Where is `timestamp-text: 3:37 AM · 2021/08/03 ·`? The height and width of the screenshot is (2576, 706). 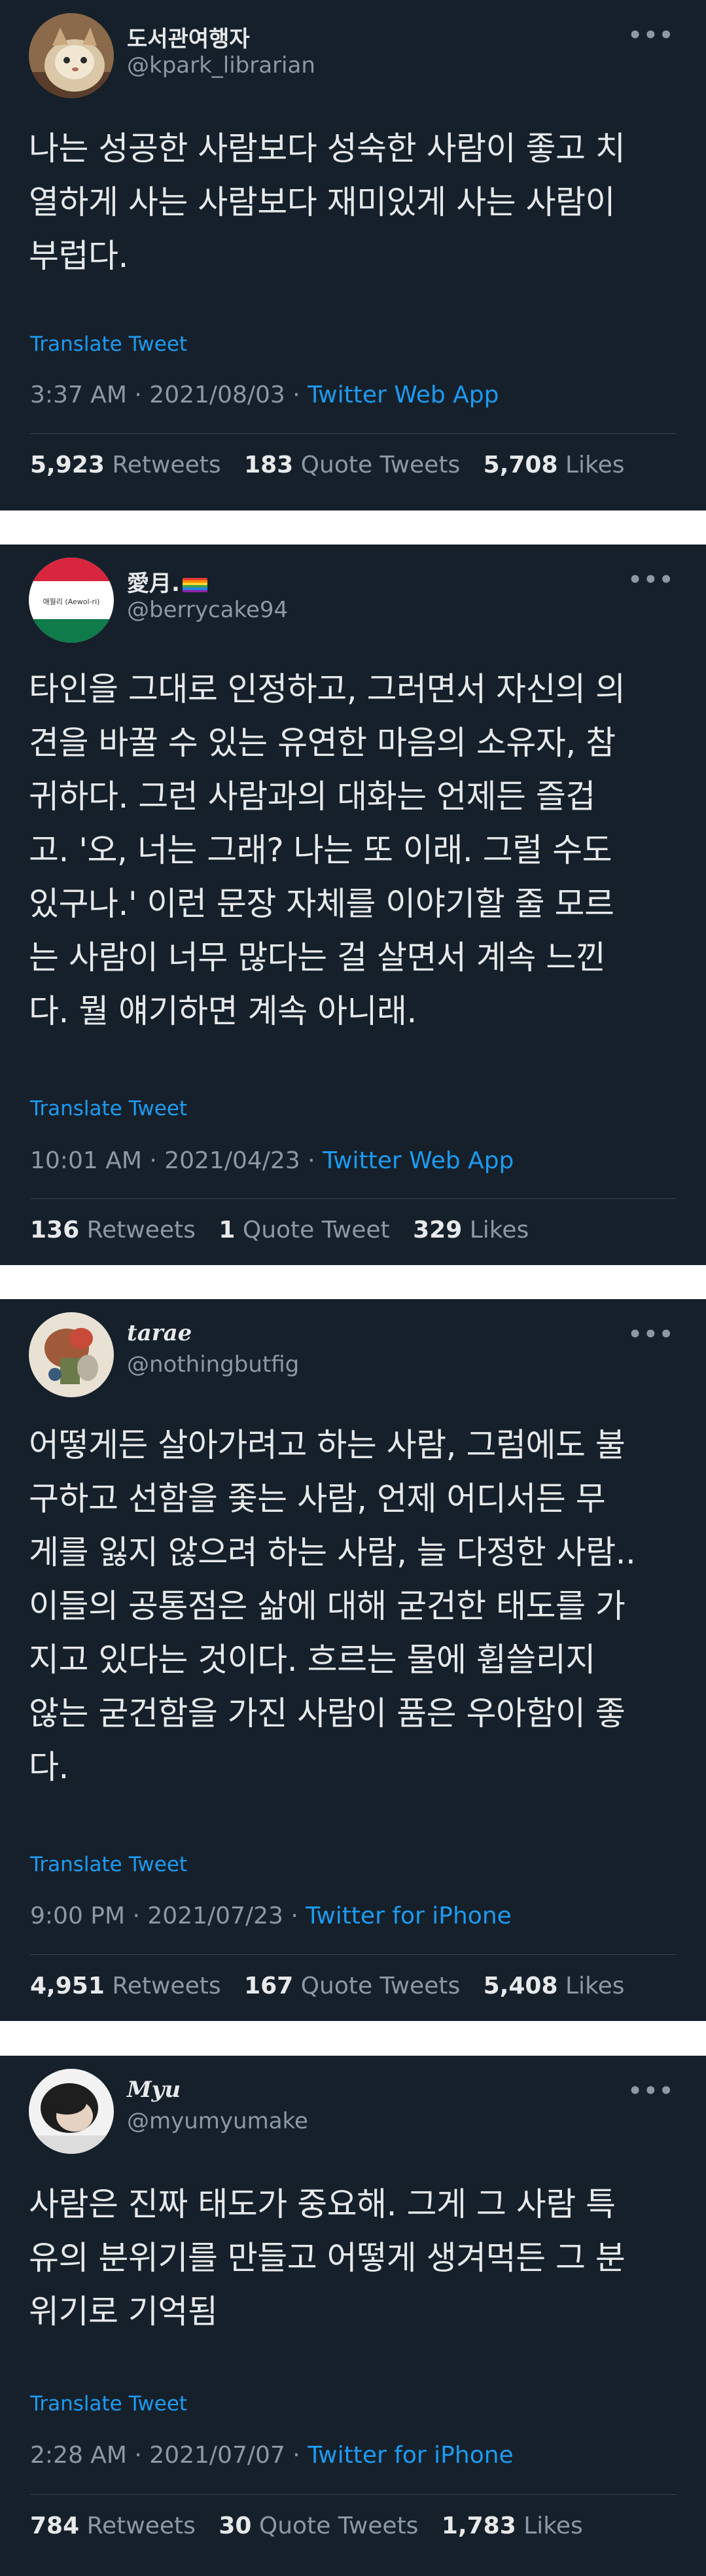
timestamp-text: 3:37 AM · 2021/08/03 · is located at coordinates (169, 395).